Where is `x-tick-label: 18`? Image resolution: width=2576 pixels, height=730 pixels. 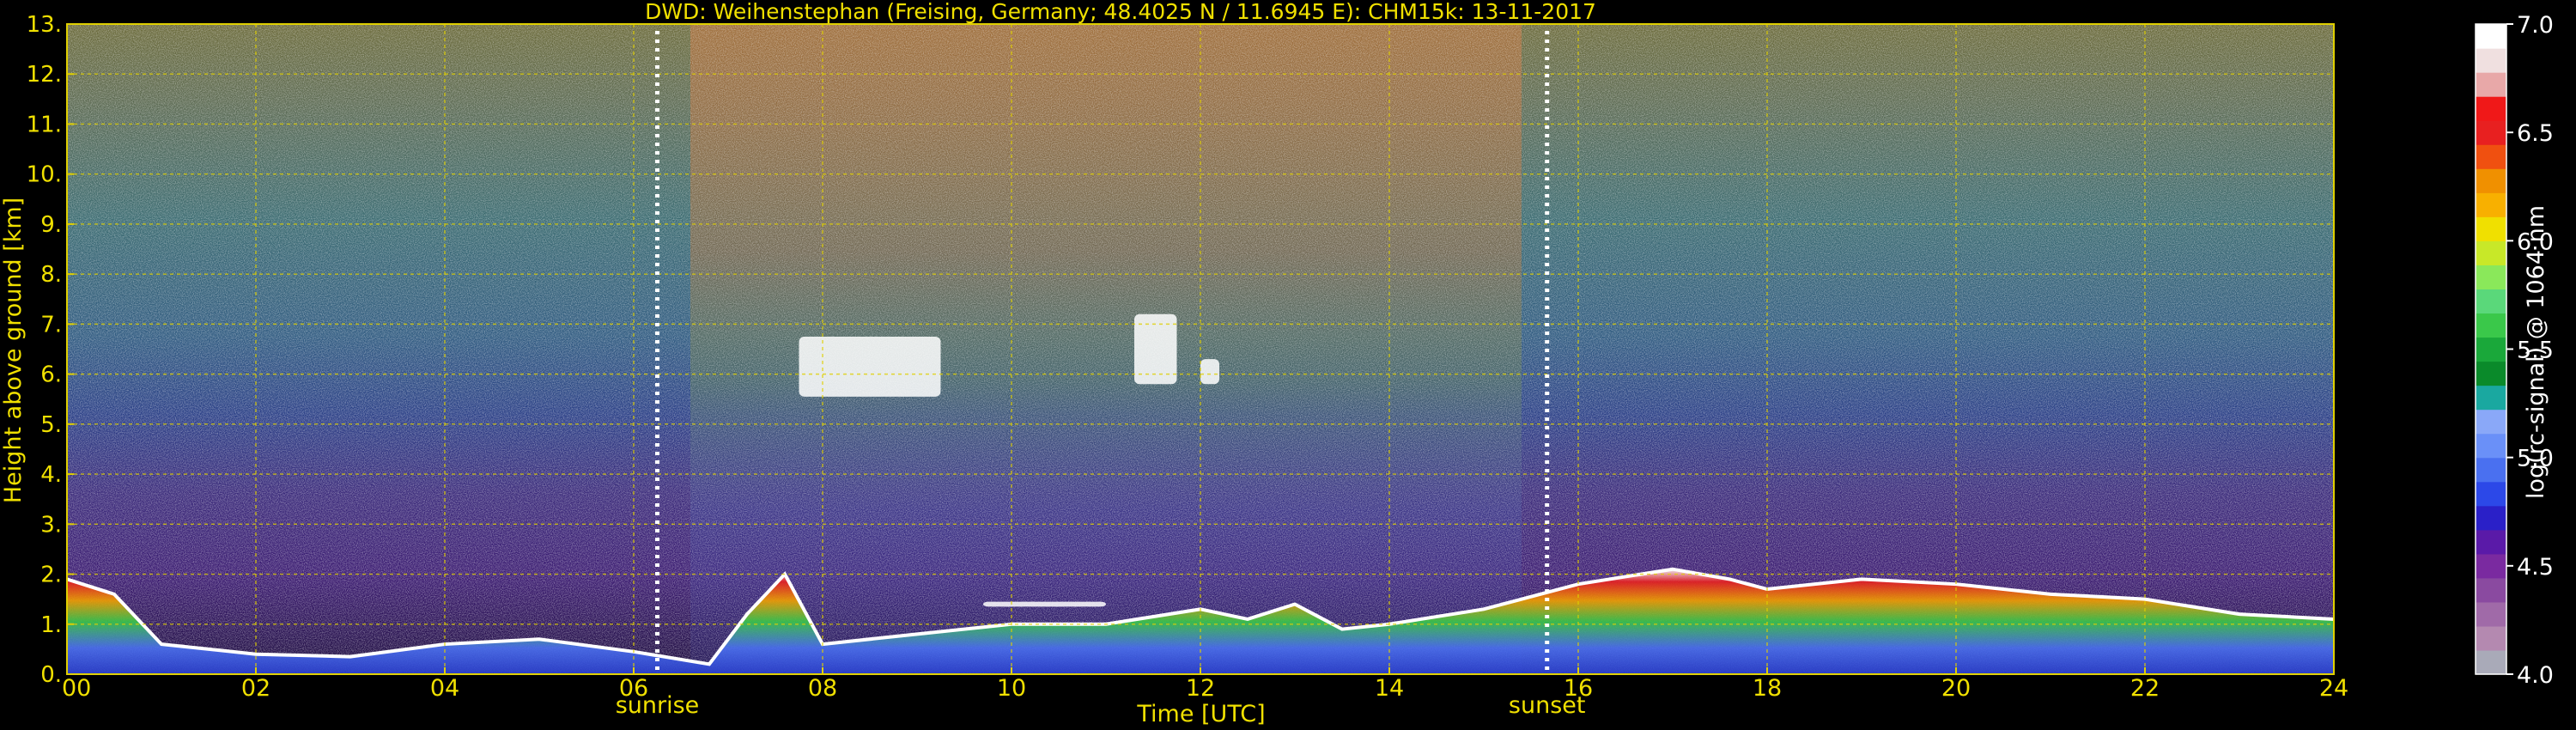 x-tick-label: 18 is located at coordinates (1768, 688).